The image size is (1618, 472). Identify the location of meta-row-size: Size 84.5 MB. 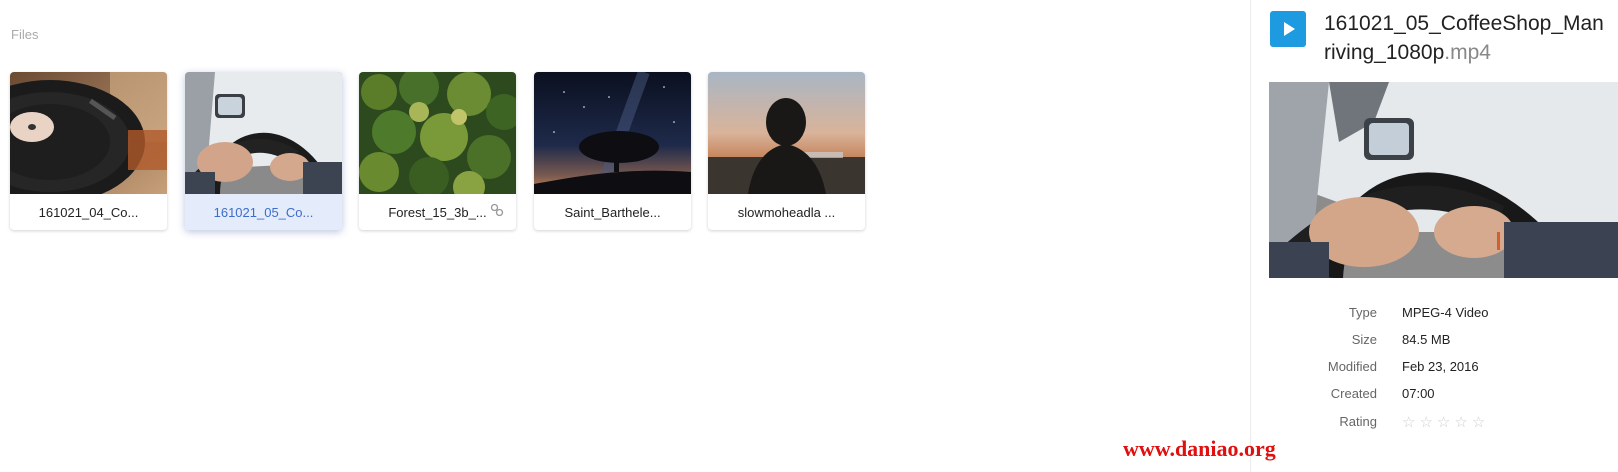
(1434, 342).